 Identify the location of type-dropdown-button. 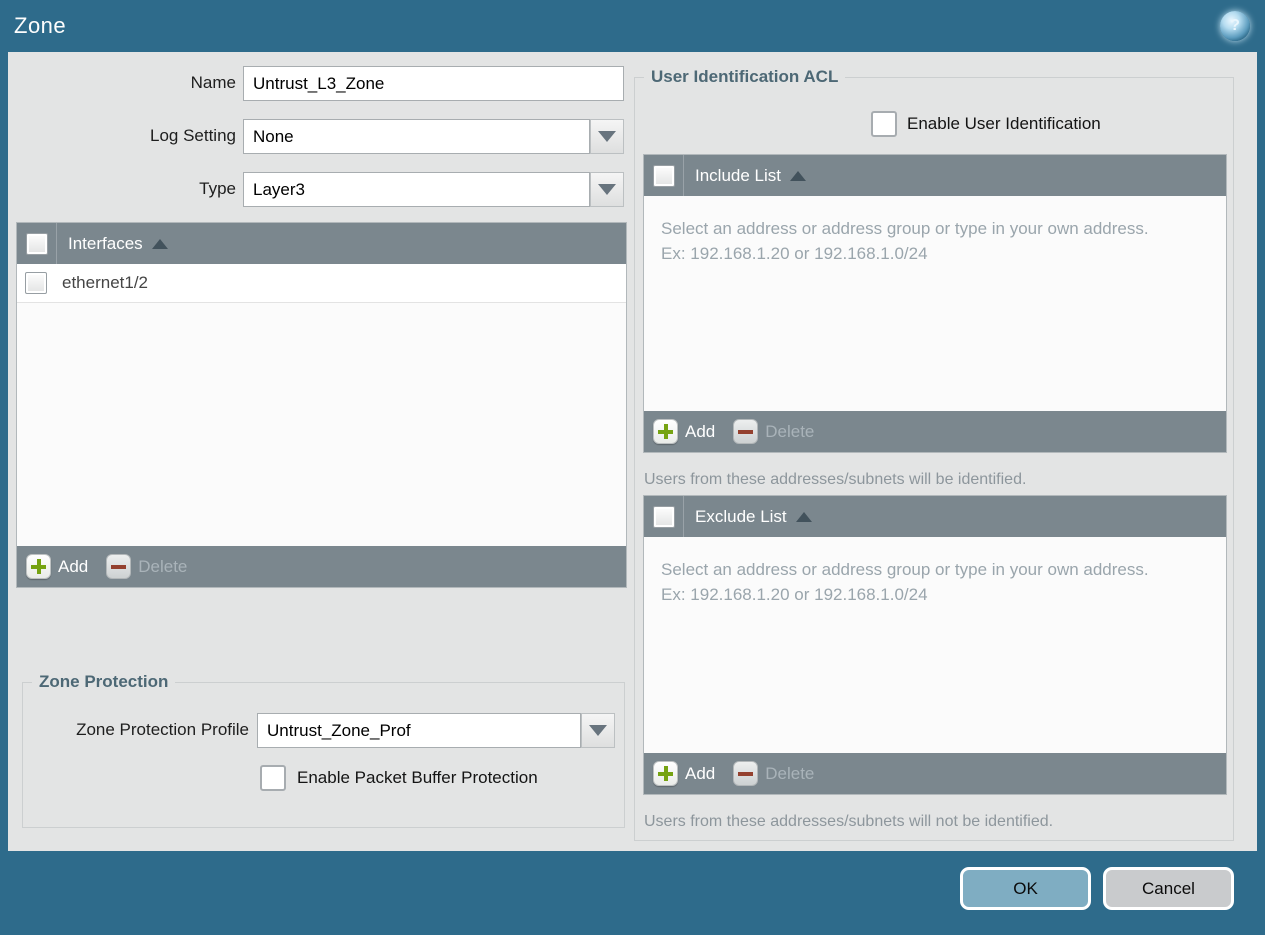
(607, 189).